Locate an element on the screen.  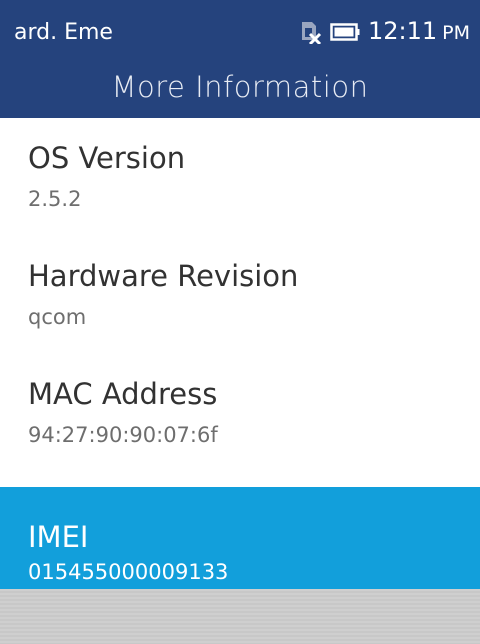
item-label: OS Version is located at coordinates (107, 158).